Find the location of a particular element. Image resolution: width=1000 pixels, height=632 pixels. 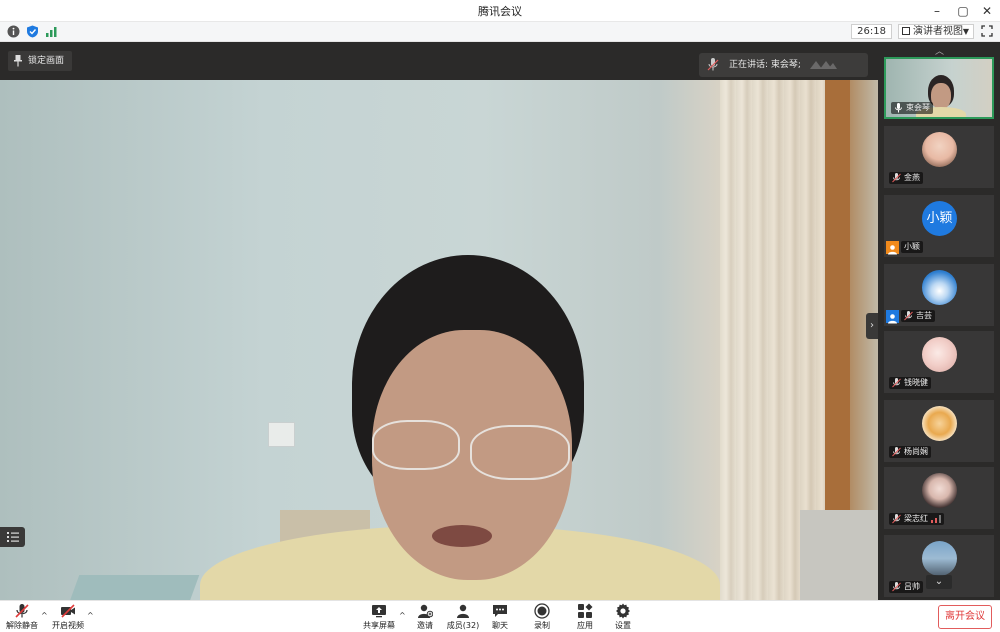

participant-name-tag: 束会琴 is located at coordinates (912, 108).